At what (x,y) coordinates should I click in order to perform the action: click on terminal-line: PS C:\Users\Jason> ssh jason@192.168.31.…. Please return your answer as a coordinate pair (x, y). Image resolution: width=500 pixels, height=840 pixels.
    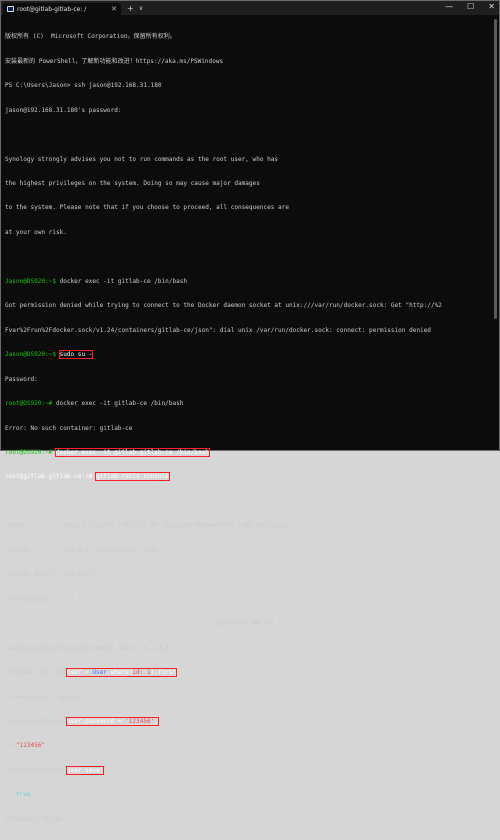
    Looking at the image, I should click on (83, 86).